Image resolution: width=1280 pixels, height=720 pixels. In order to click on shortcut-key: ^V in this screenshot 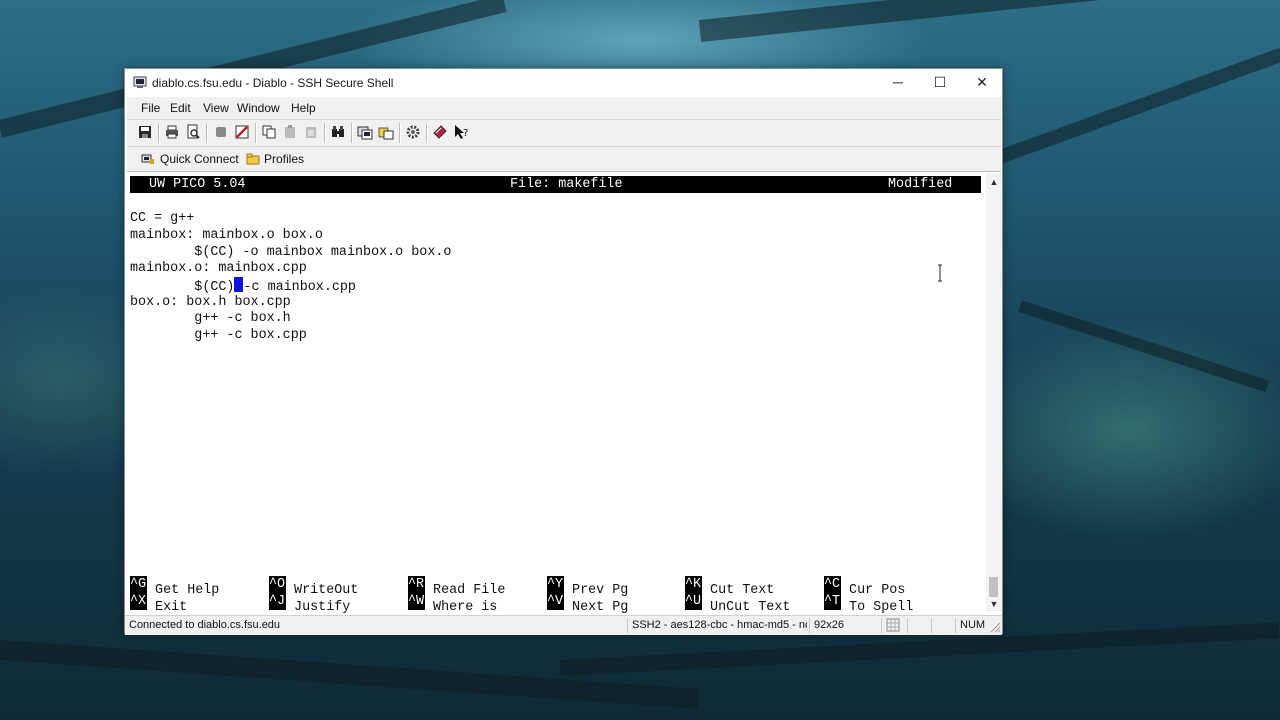, I will do `click(555, 601)`.